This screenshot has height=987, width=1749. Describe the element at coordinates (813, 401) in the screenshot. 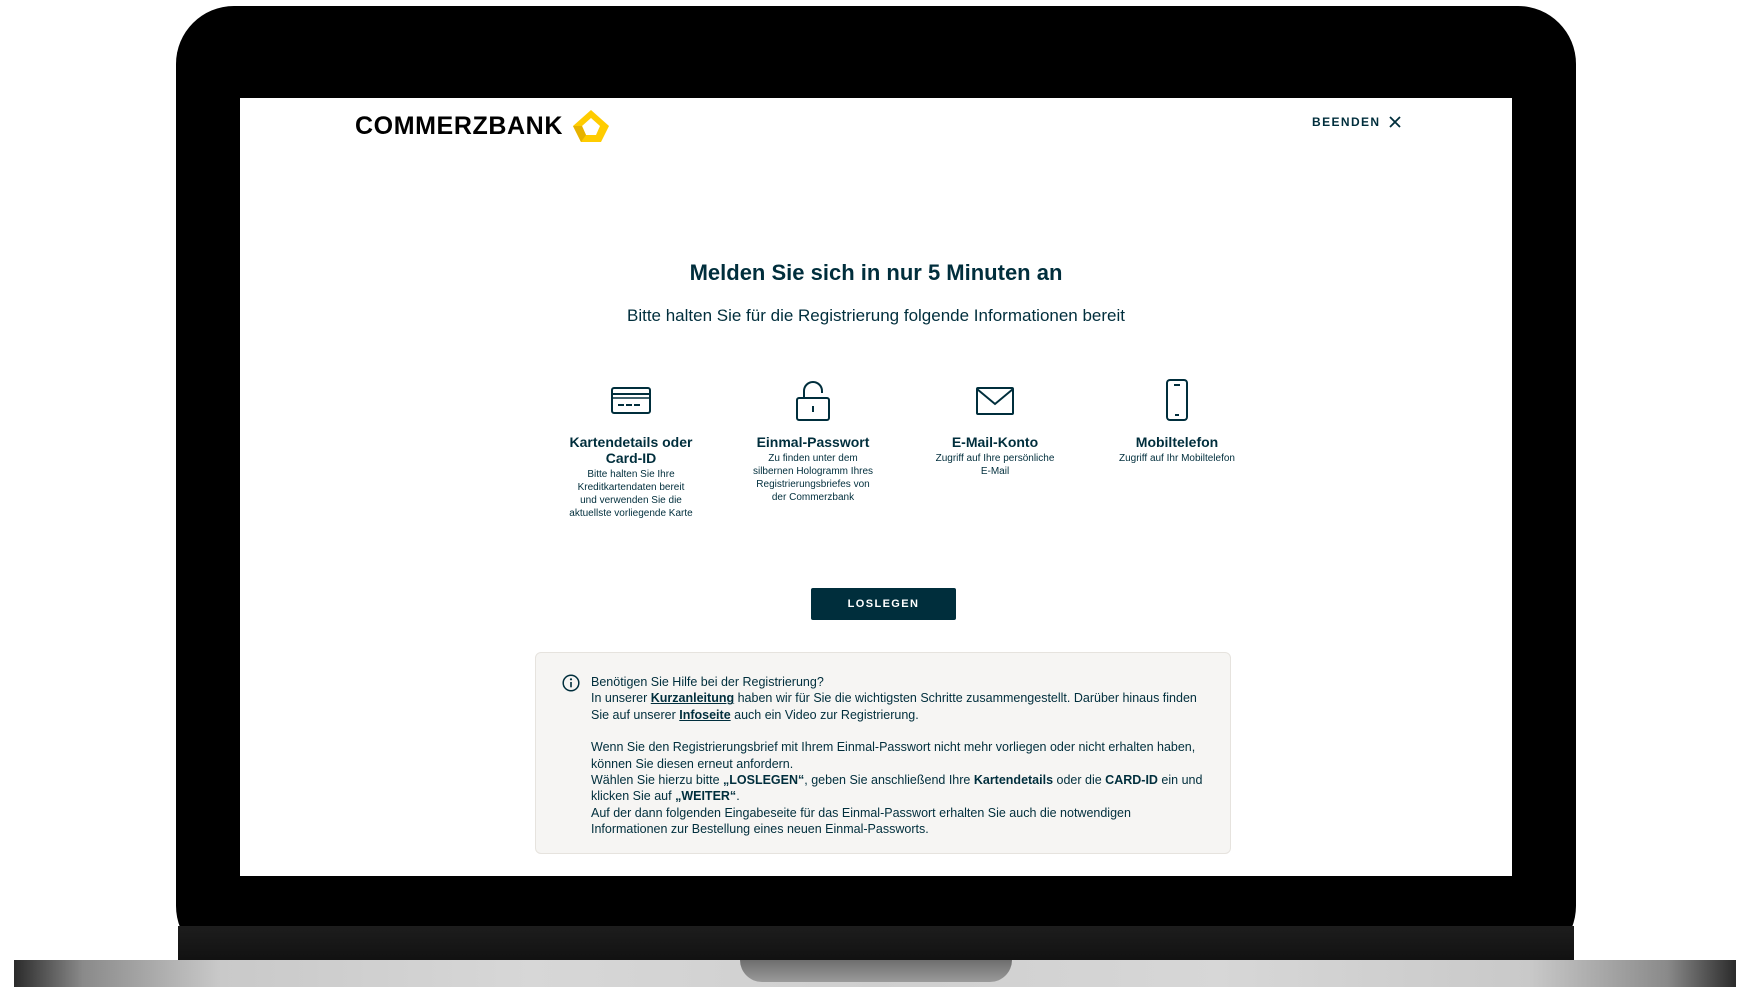

I see `lock-icon` at that location.